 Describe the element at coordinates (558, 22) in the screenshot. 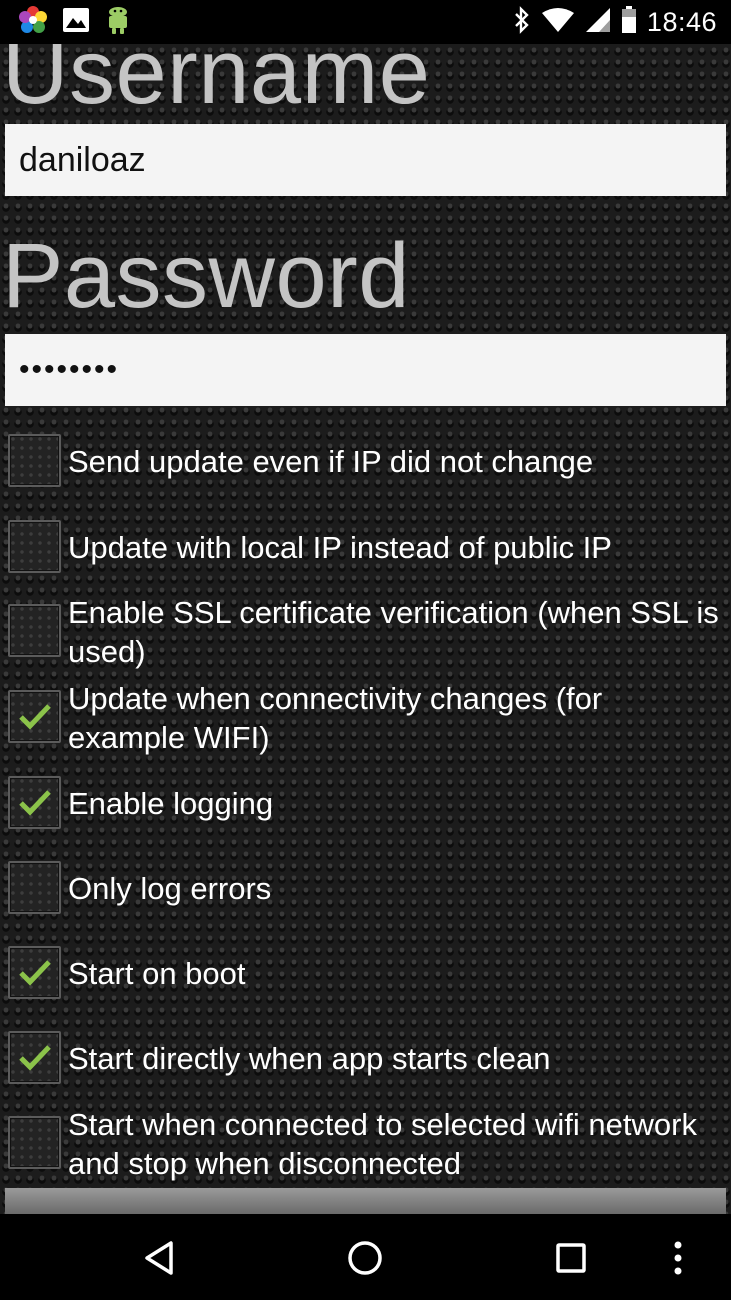

I see `wifi-icon` at that location.